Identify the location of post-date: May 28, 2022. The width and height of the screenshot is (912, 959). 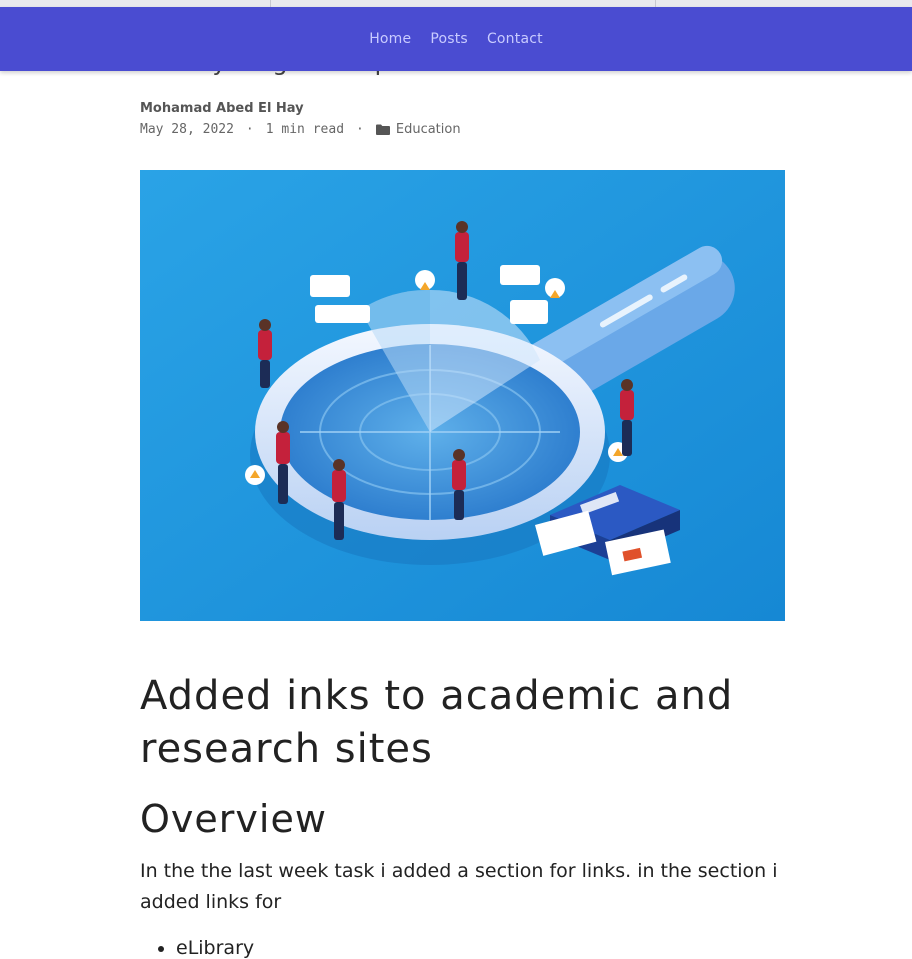
(187, 129).